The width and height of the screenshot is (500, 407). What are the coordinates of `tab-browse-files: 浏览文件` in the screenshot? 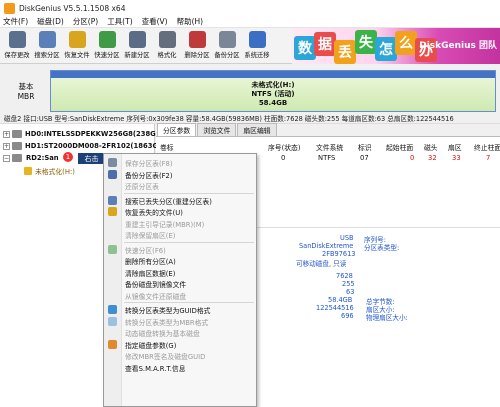 It's located at (217, 129).